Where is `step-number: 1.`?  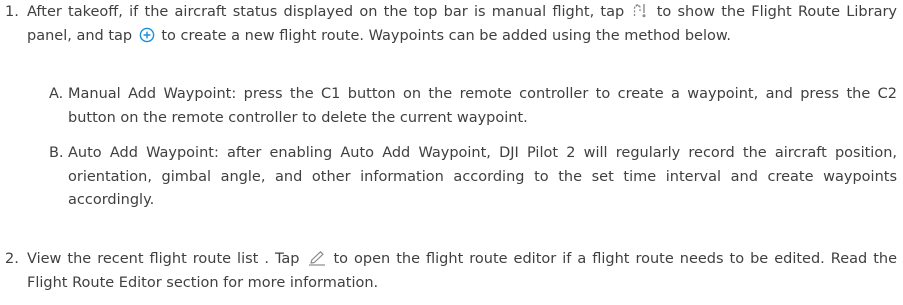
step-number: 1. is located at coordinates (12, 12).